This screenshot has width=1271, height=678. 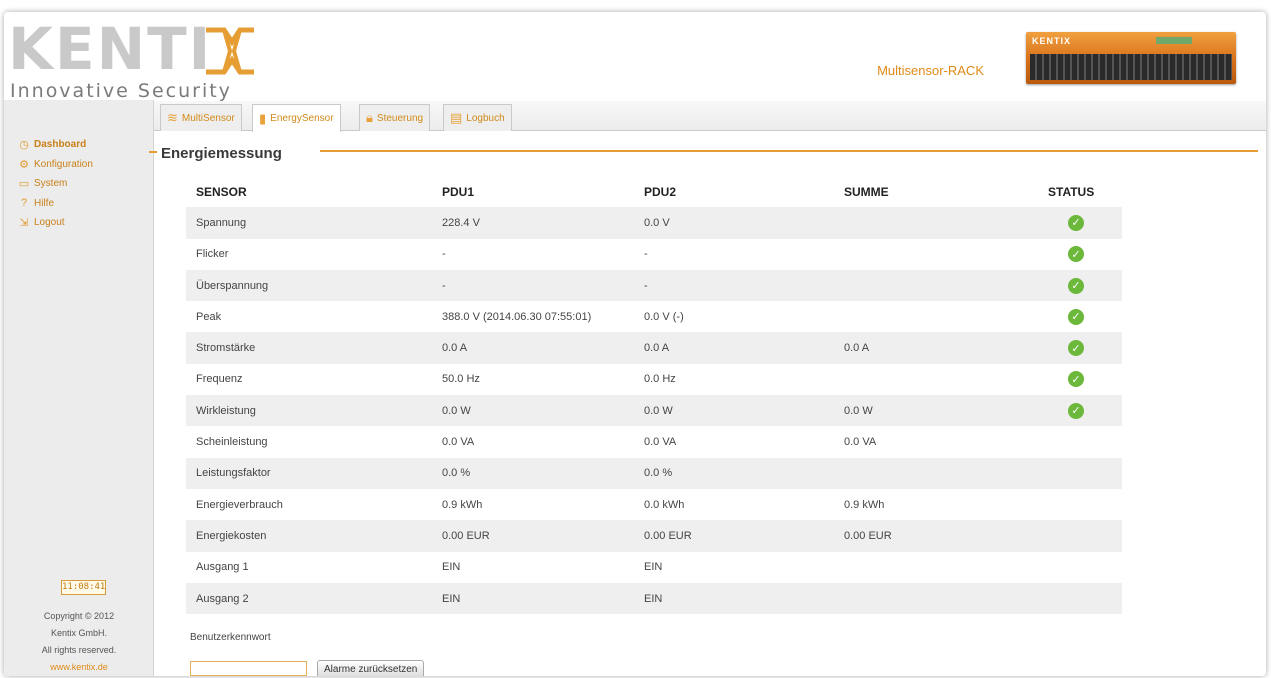 I want to click on logbook-icon: ▤, so click(x=456, y=117).